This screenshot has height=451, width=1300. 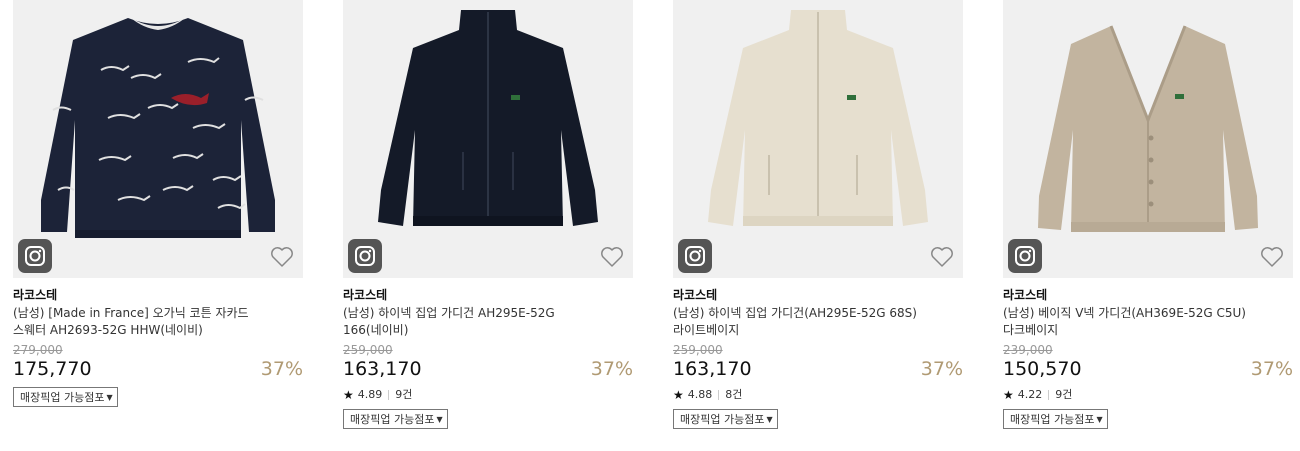 I want to click on product-name: (남성) 베이직 V넥 가디건(AH369E-52G C5U) 다크베이지, so click(x=1148, y=322).